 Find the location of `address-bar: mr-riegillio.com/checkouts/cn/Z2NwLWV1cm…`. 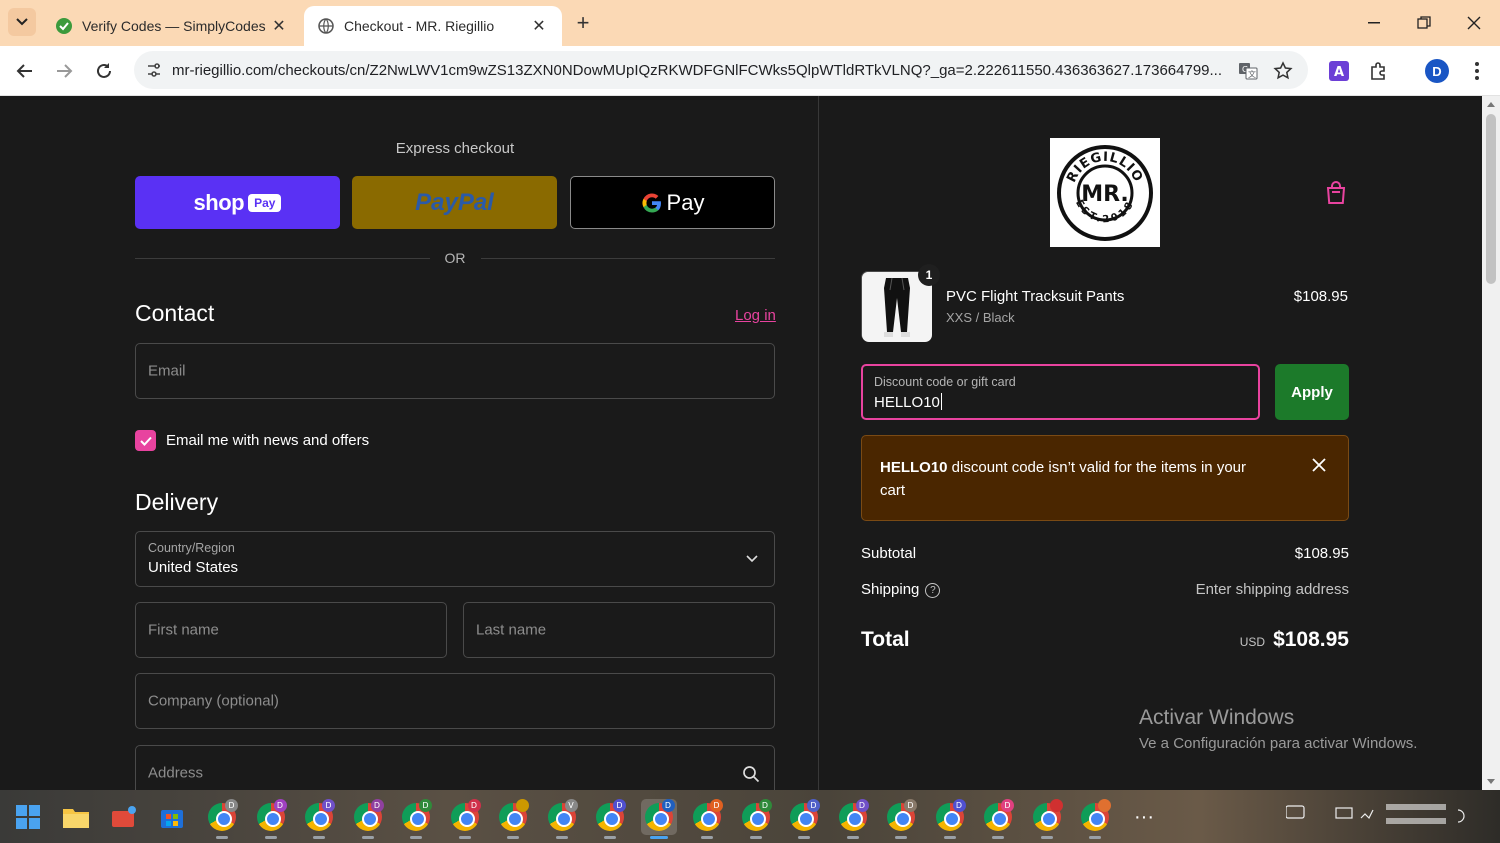

address-bar: mr-riegillio.com/checkouts/cn/Z2NwLWV1cm… is located at coordinates (721, 70).